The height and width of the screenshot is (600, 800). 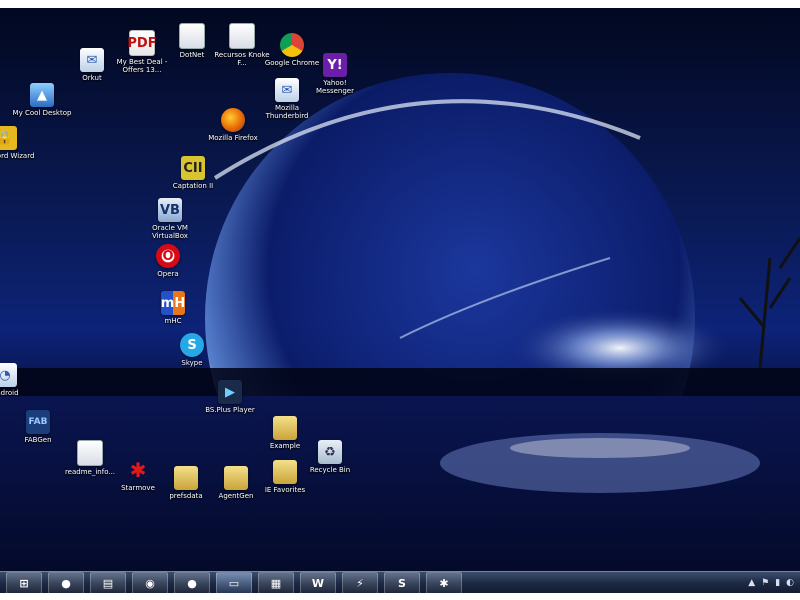 I want to click on tray-icon: ▮, so click(x=777, y=583).